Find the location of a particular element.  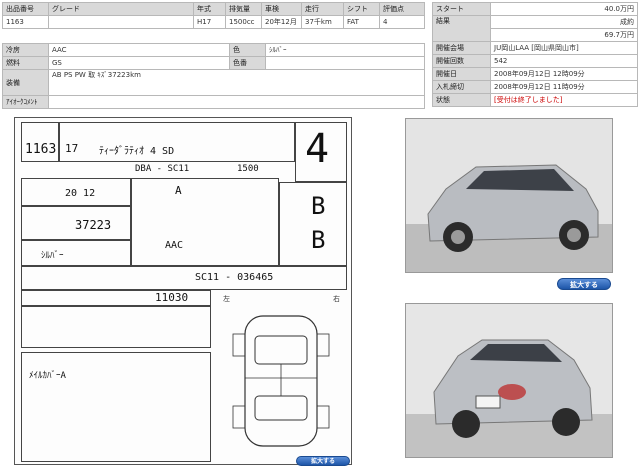

date-label: 開催日 is located at coordinates (461, 74).